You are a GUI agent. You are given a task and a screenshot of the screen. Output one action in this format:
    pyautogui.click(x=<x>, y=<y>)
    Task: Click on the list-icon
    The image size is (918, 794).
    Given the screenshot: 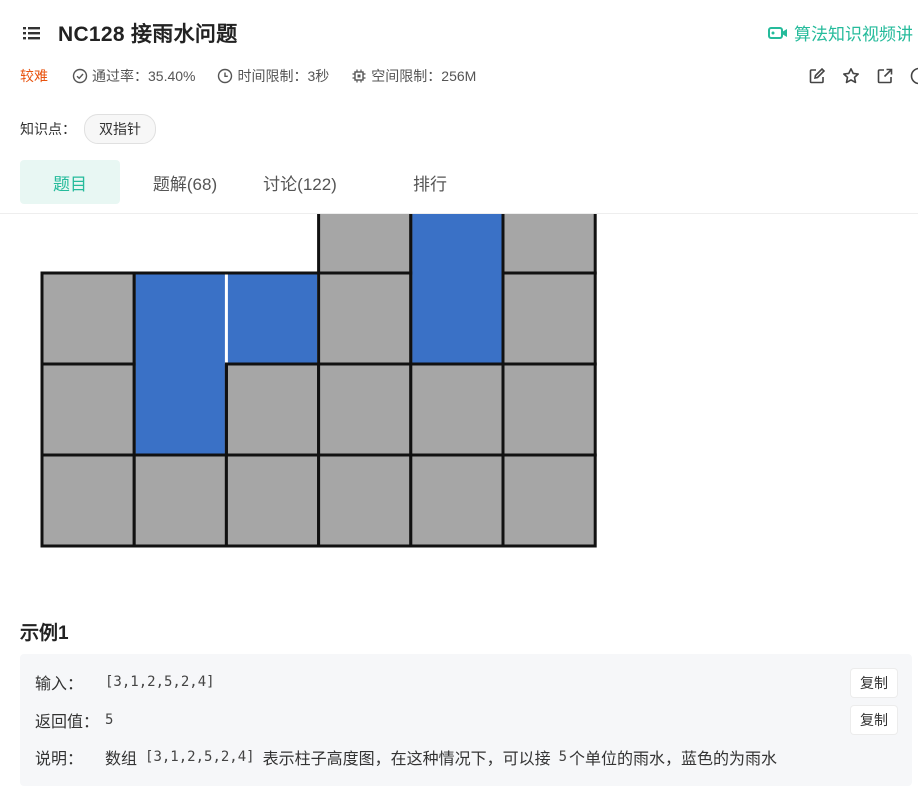 What is the action you would take?
    pyautogui.click(x=32, y=33)
    